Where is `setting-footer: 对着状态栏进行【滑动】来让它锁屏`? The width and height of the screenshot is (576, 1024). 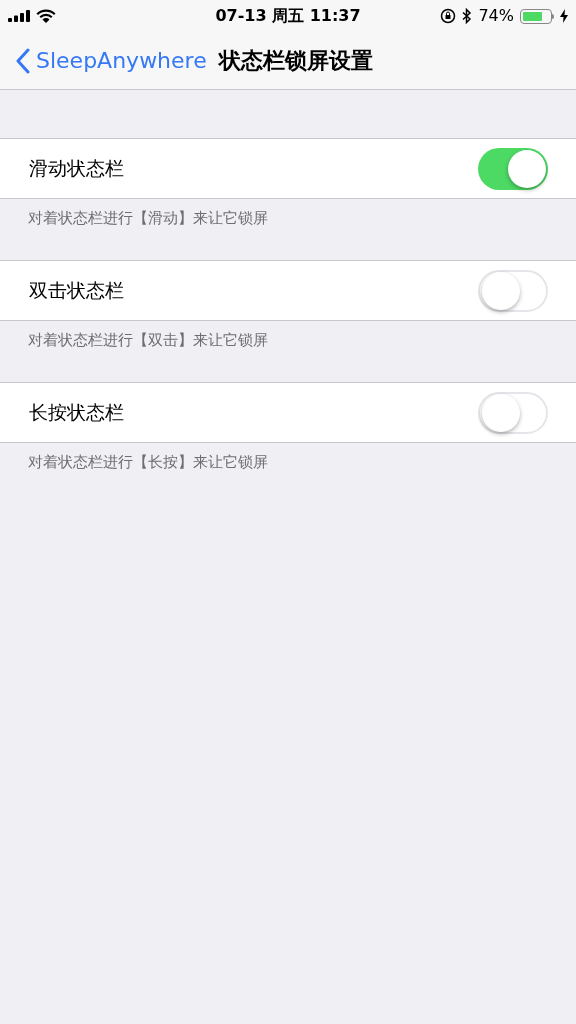
setting-footer: 对着状态栏进行【滑动】来让它锁屏 is located at coordinates (288, 229).